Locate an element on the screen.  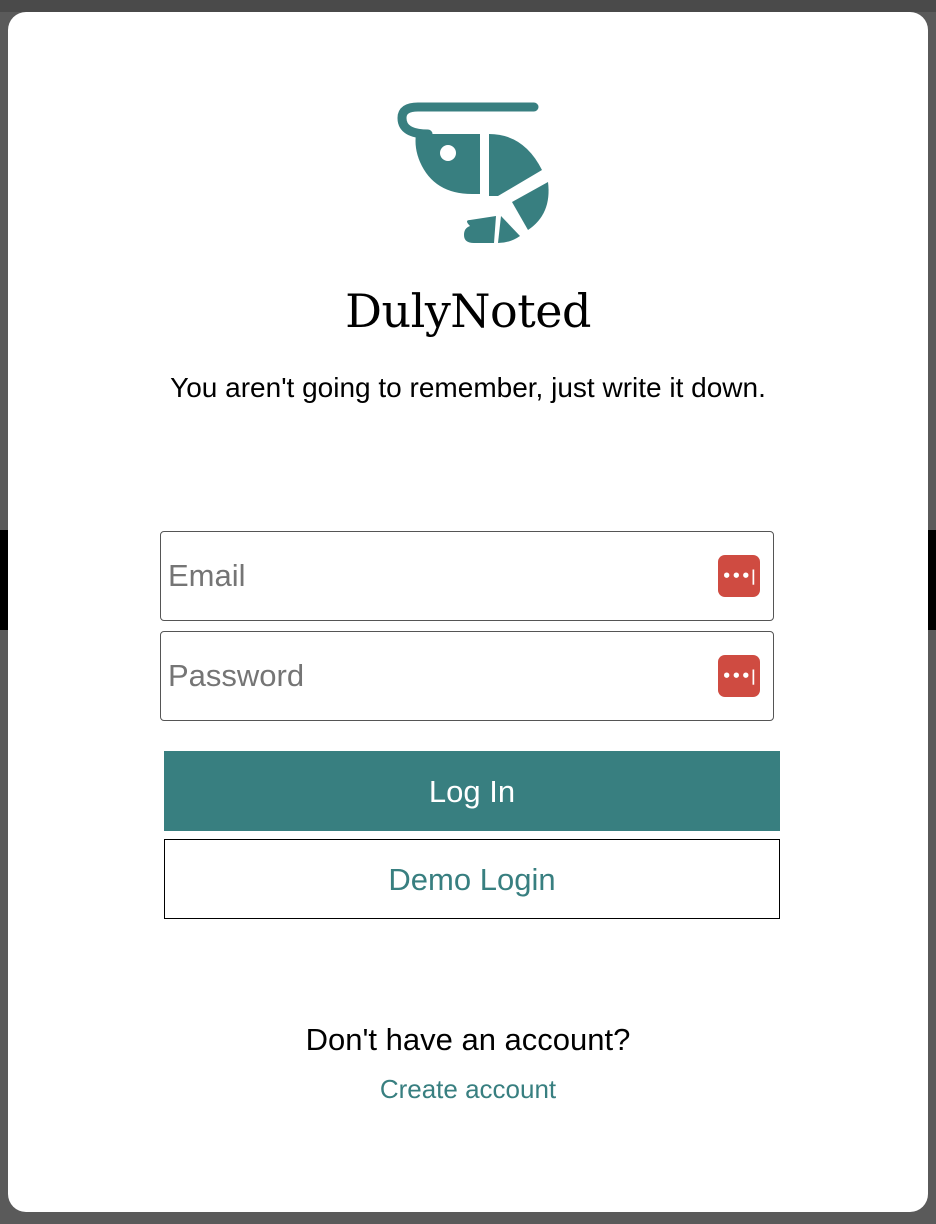
password-field: •••| is located at coordinates (467, 676).